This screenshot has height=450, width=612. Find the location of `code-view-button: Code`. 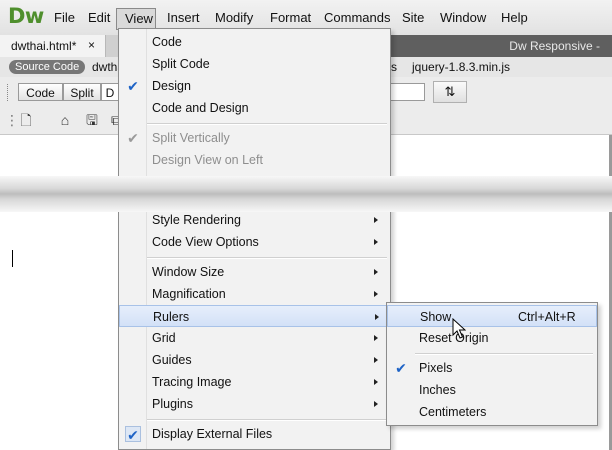

code-view-button: Code is located at coordinates (40, 92).